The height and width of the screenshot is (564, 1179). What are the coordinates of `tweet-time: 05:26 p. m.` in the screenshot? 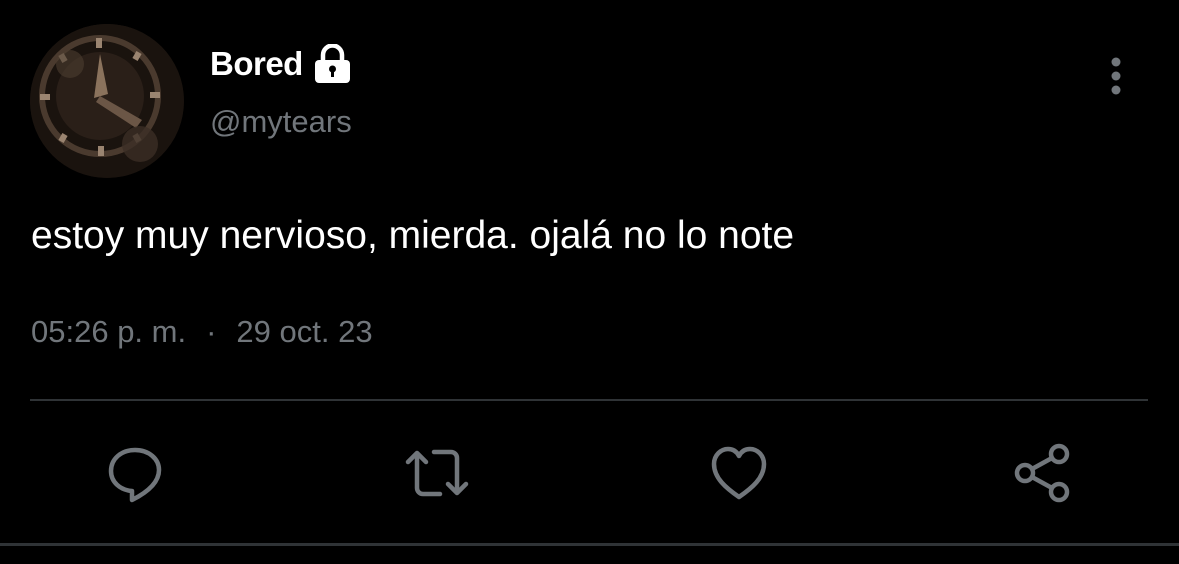 It's located at (108, 332).